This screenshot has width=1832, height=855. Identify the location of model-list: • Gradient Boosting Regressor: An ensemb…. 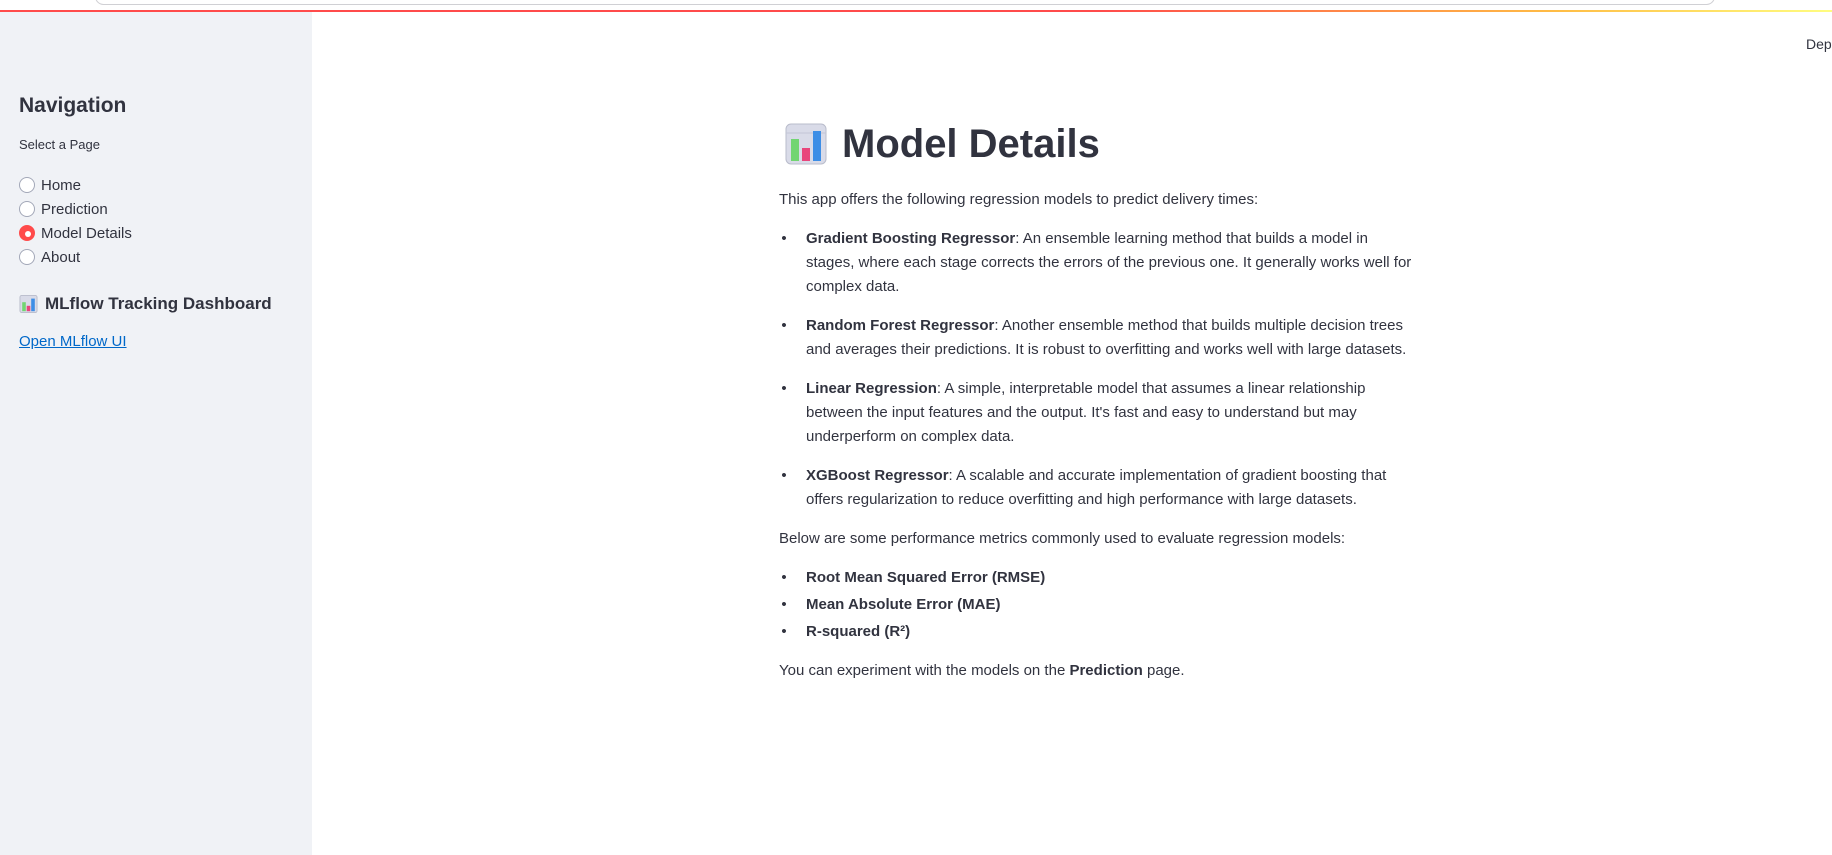
(1099, 369).